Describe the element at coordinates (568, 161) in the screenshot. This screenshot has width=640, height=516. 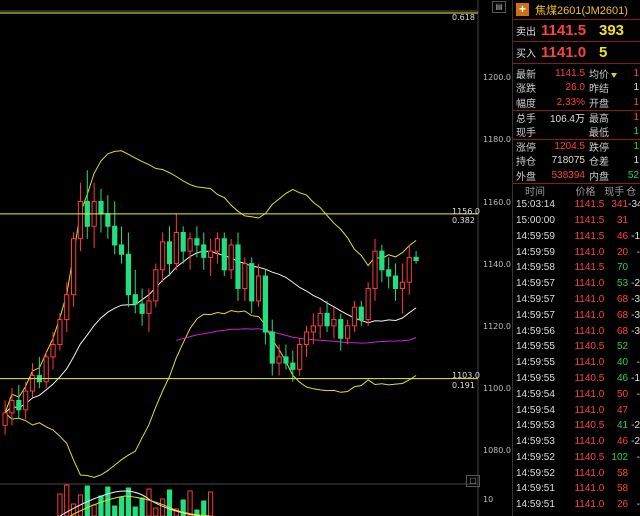
I see `open-interest-value: 718075` at that location.